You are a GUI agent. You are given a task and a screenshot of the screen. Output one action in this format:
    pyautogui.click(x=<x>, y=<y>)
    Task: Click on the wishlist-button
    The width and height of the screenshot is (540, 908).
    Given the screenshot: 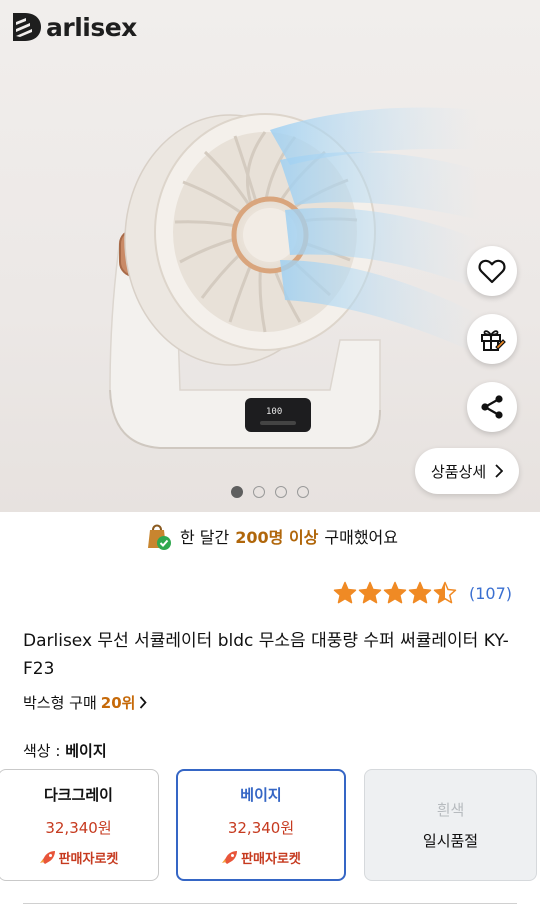 What is the action you would take?
    pyautogui.click(x=492, y=271)
    